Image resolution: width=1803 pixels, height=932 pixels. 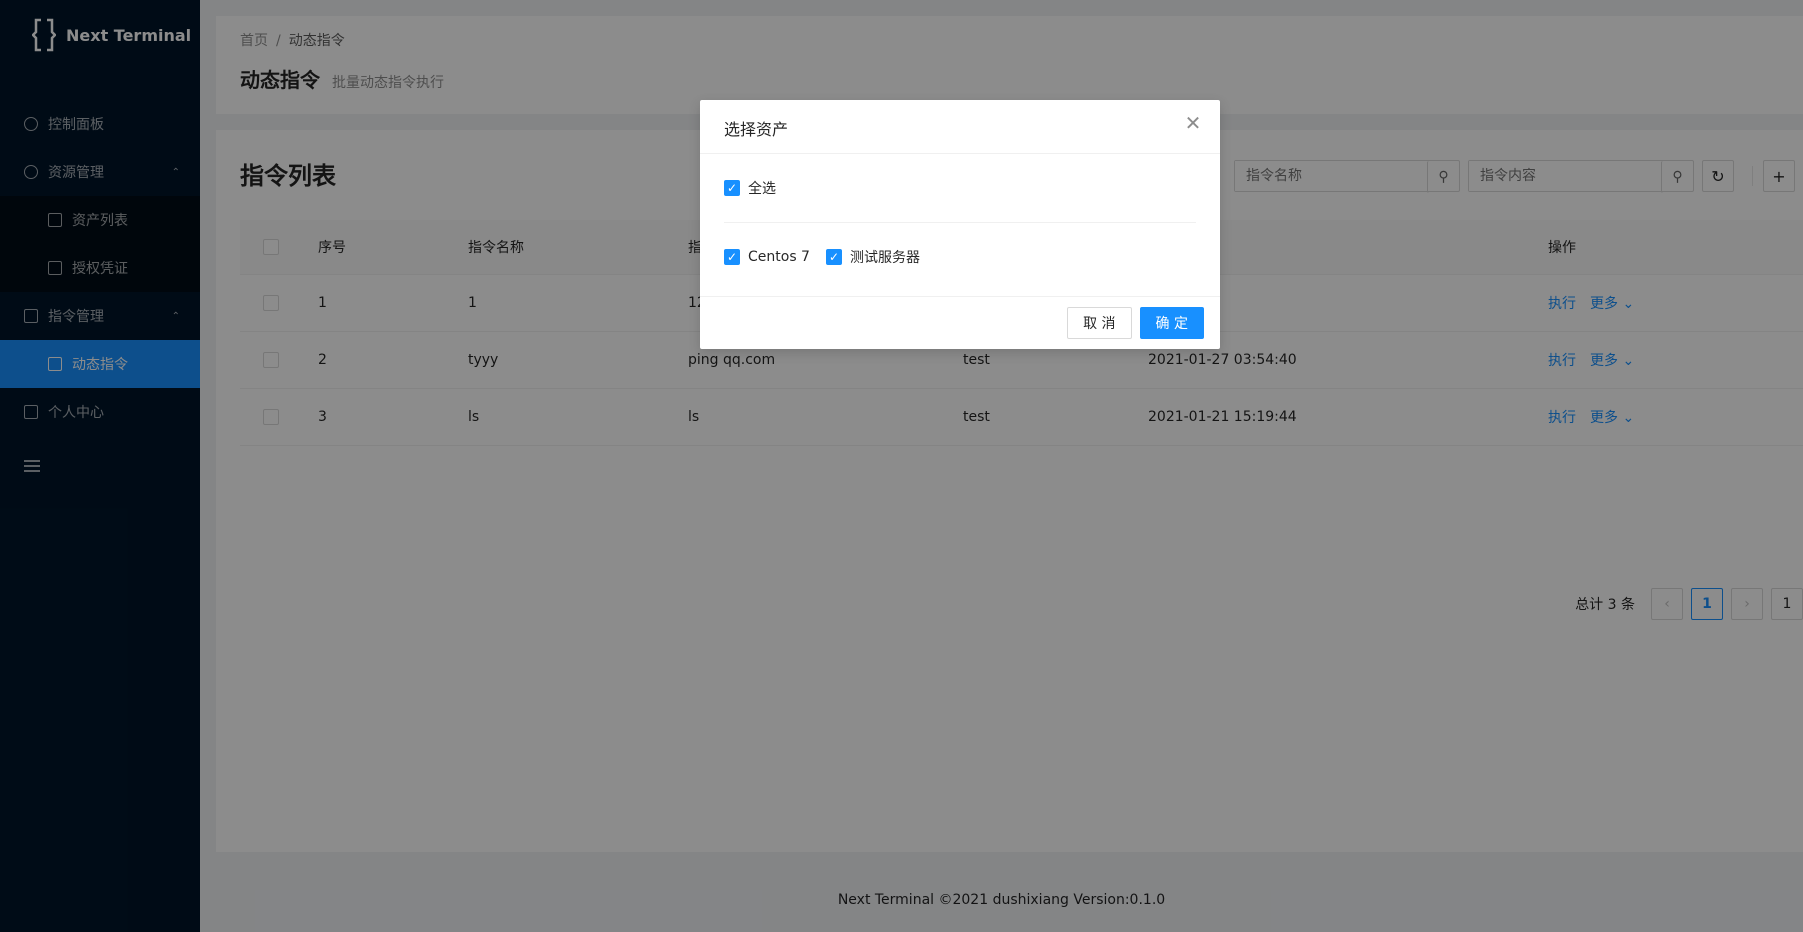 I want to click on cancel-button: 取 消, so click(x=1099, y=323).